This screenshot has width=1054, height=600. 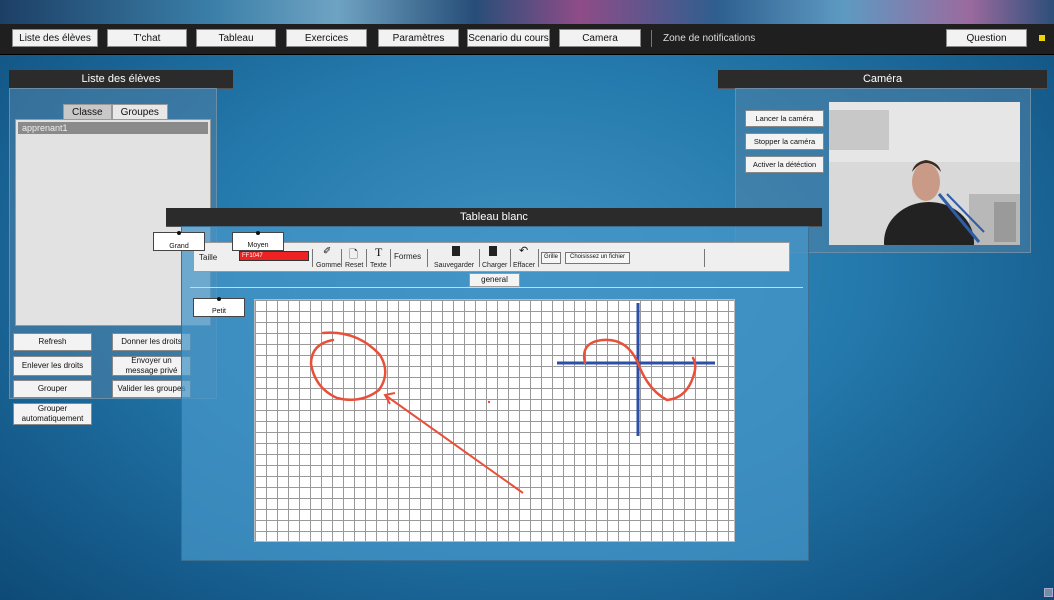 What do you see at coordinates (551, 258) in the screenshot?
I see `grid-button: Grille` at bounding box center [551, 258].